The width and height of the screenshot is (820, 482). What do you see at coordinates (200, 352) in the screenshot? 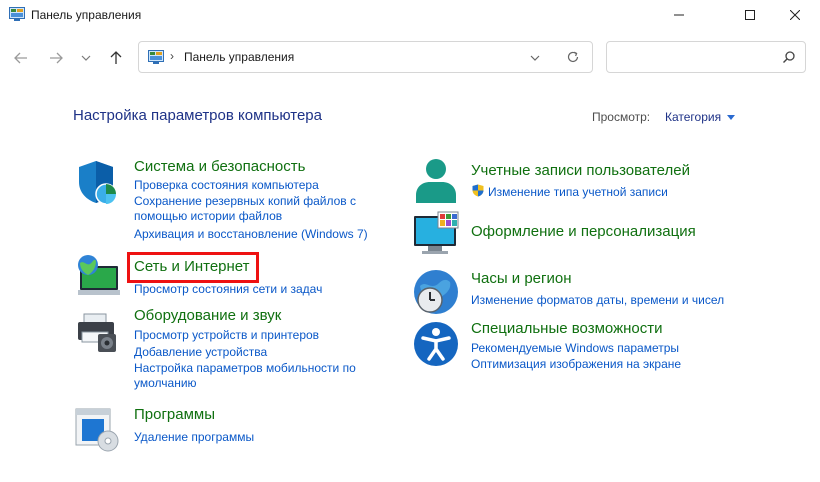
I see `link-add-device: Добавление устройства` at bounding box center [200, 352].